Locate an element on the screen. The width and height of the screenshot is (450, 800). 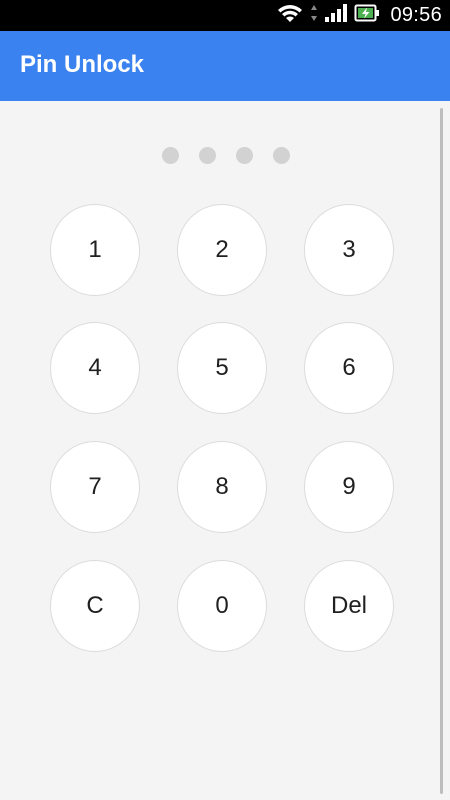
pin-indicator is located at coordinates (225, 156).